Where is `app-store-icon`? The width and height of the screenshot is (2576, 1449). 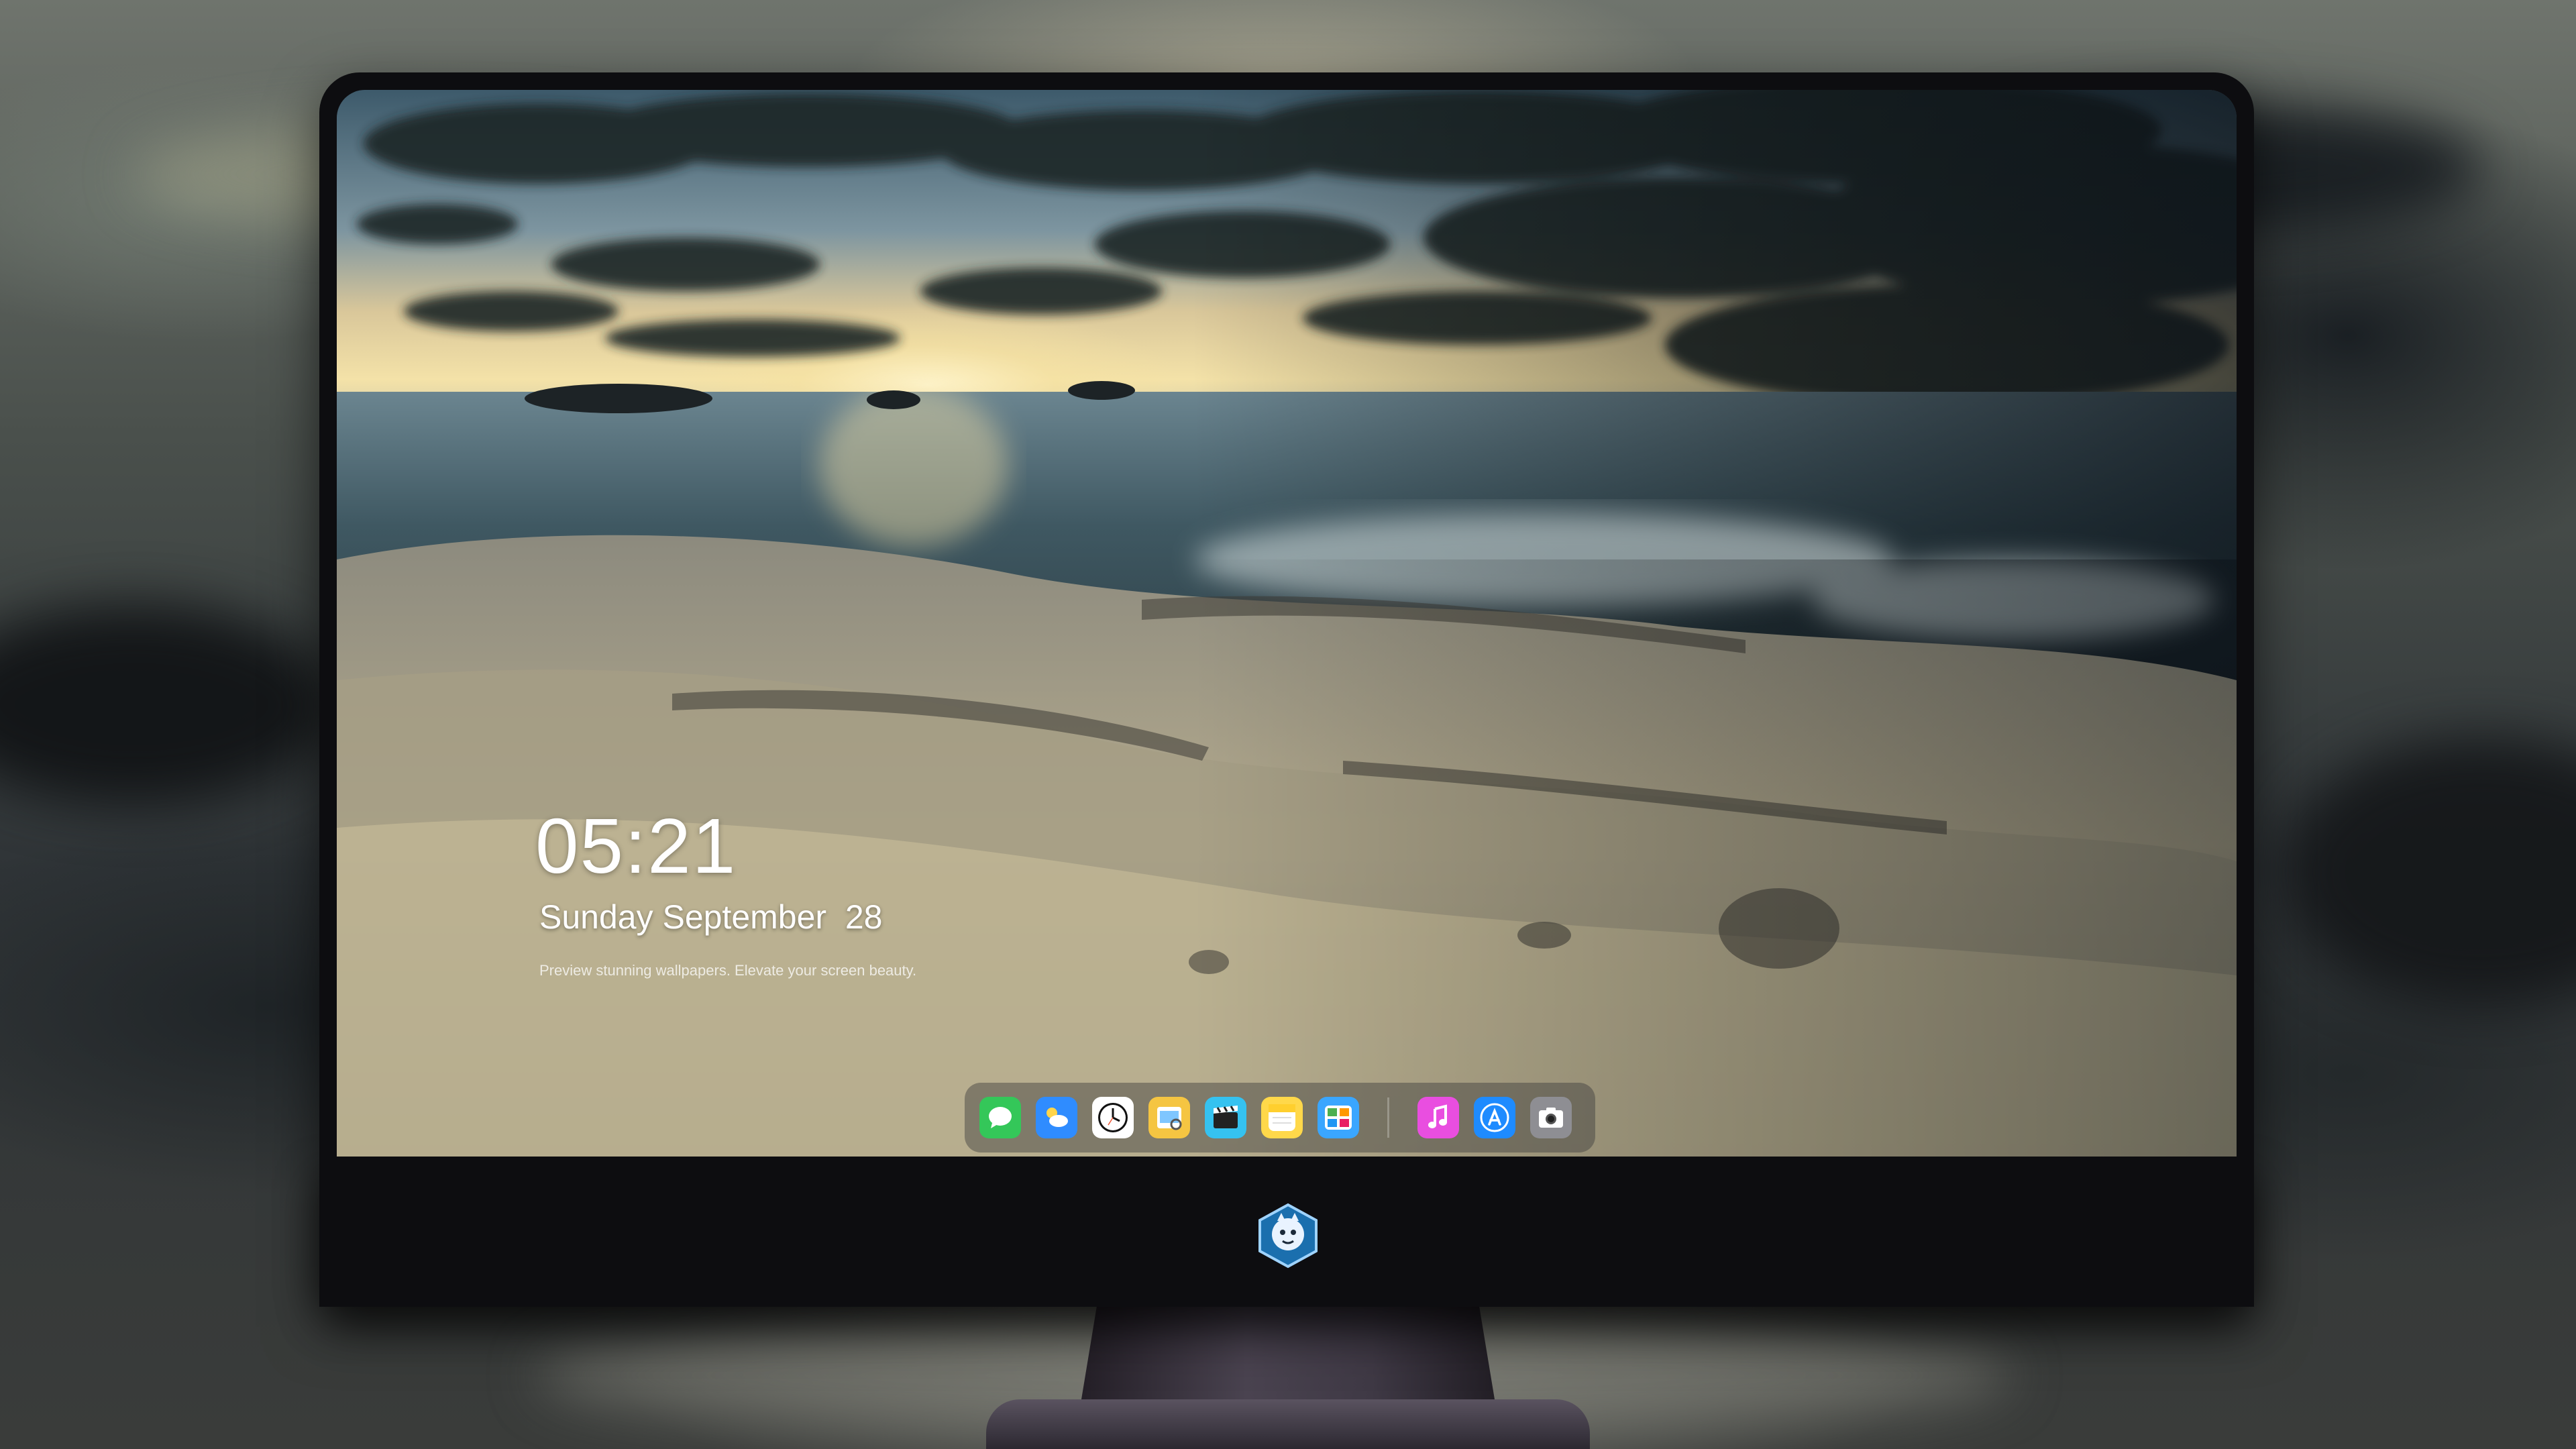
app-store-icon is located at coordinates (1494, 1117).